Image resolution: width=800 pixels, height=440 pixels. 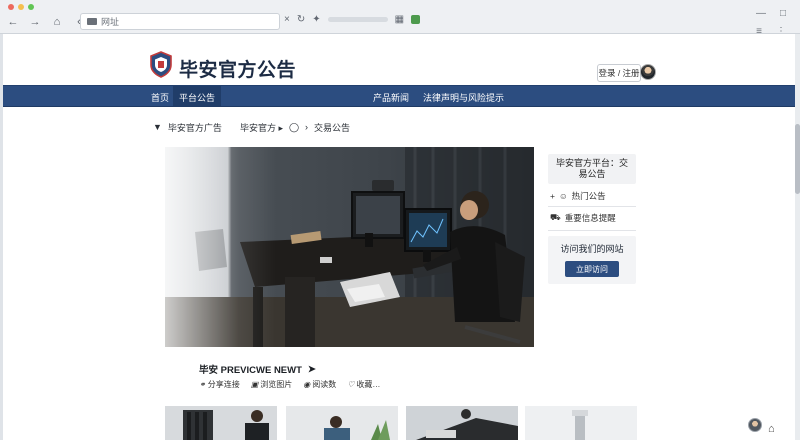 I want to click on nav-item-legal: 法律声明与风险提示, so click(x=463, y=97).